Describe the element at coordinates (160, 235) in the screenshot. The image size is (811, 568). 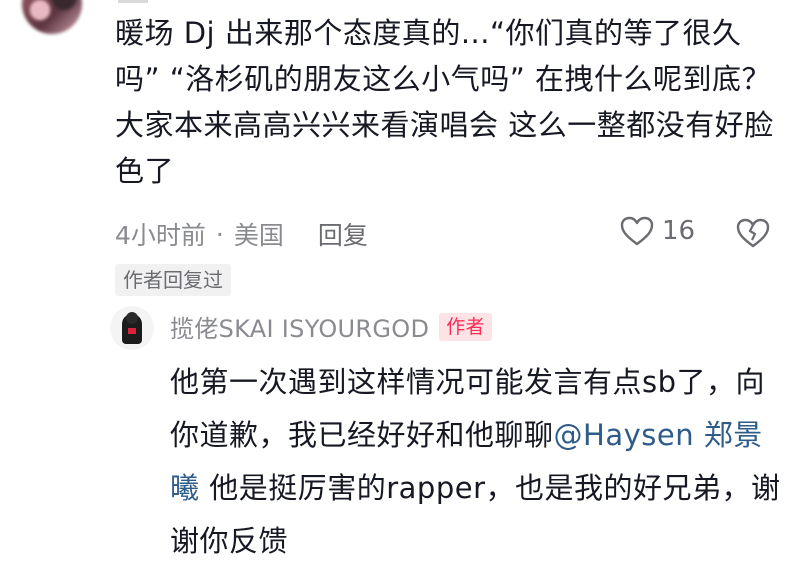
I see `comment-time: 4小时前` at that location.